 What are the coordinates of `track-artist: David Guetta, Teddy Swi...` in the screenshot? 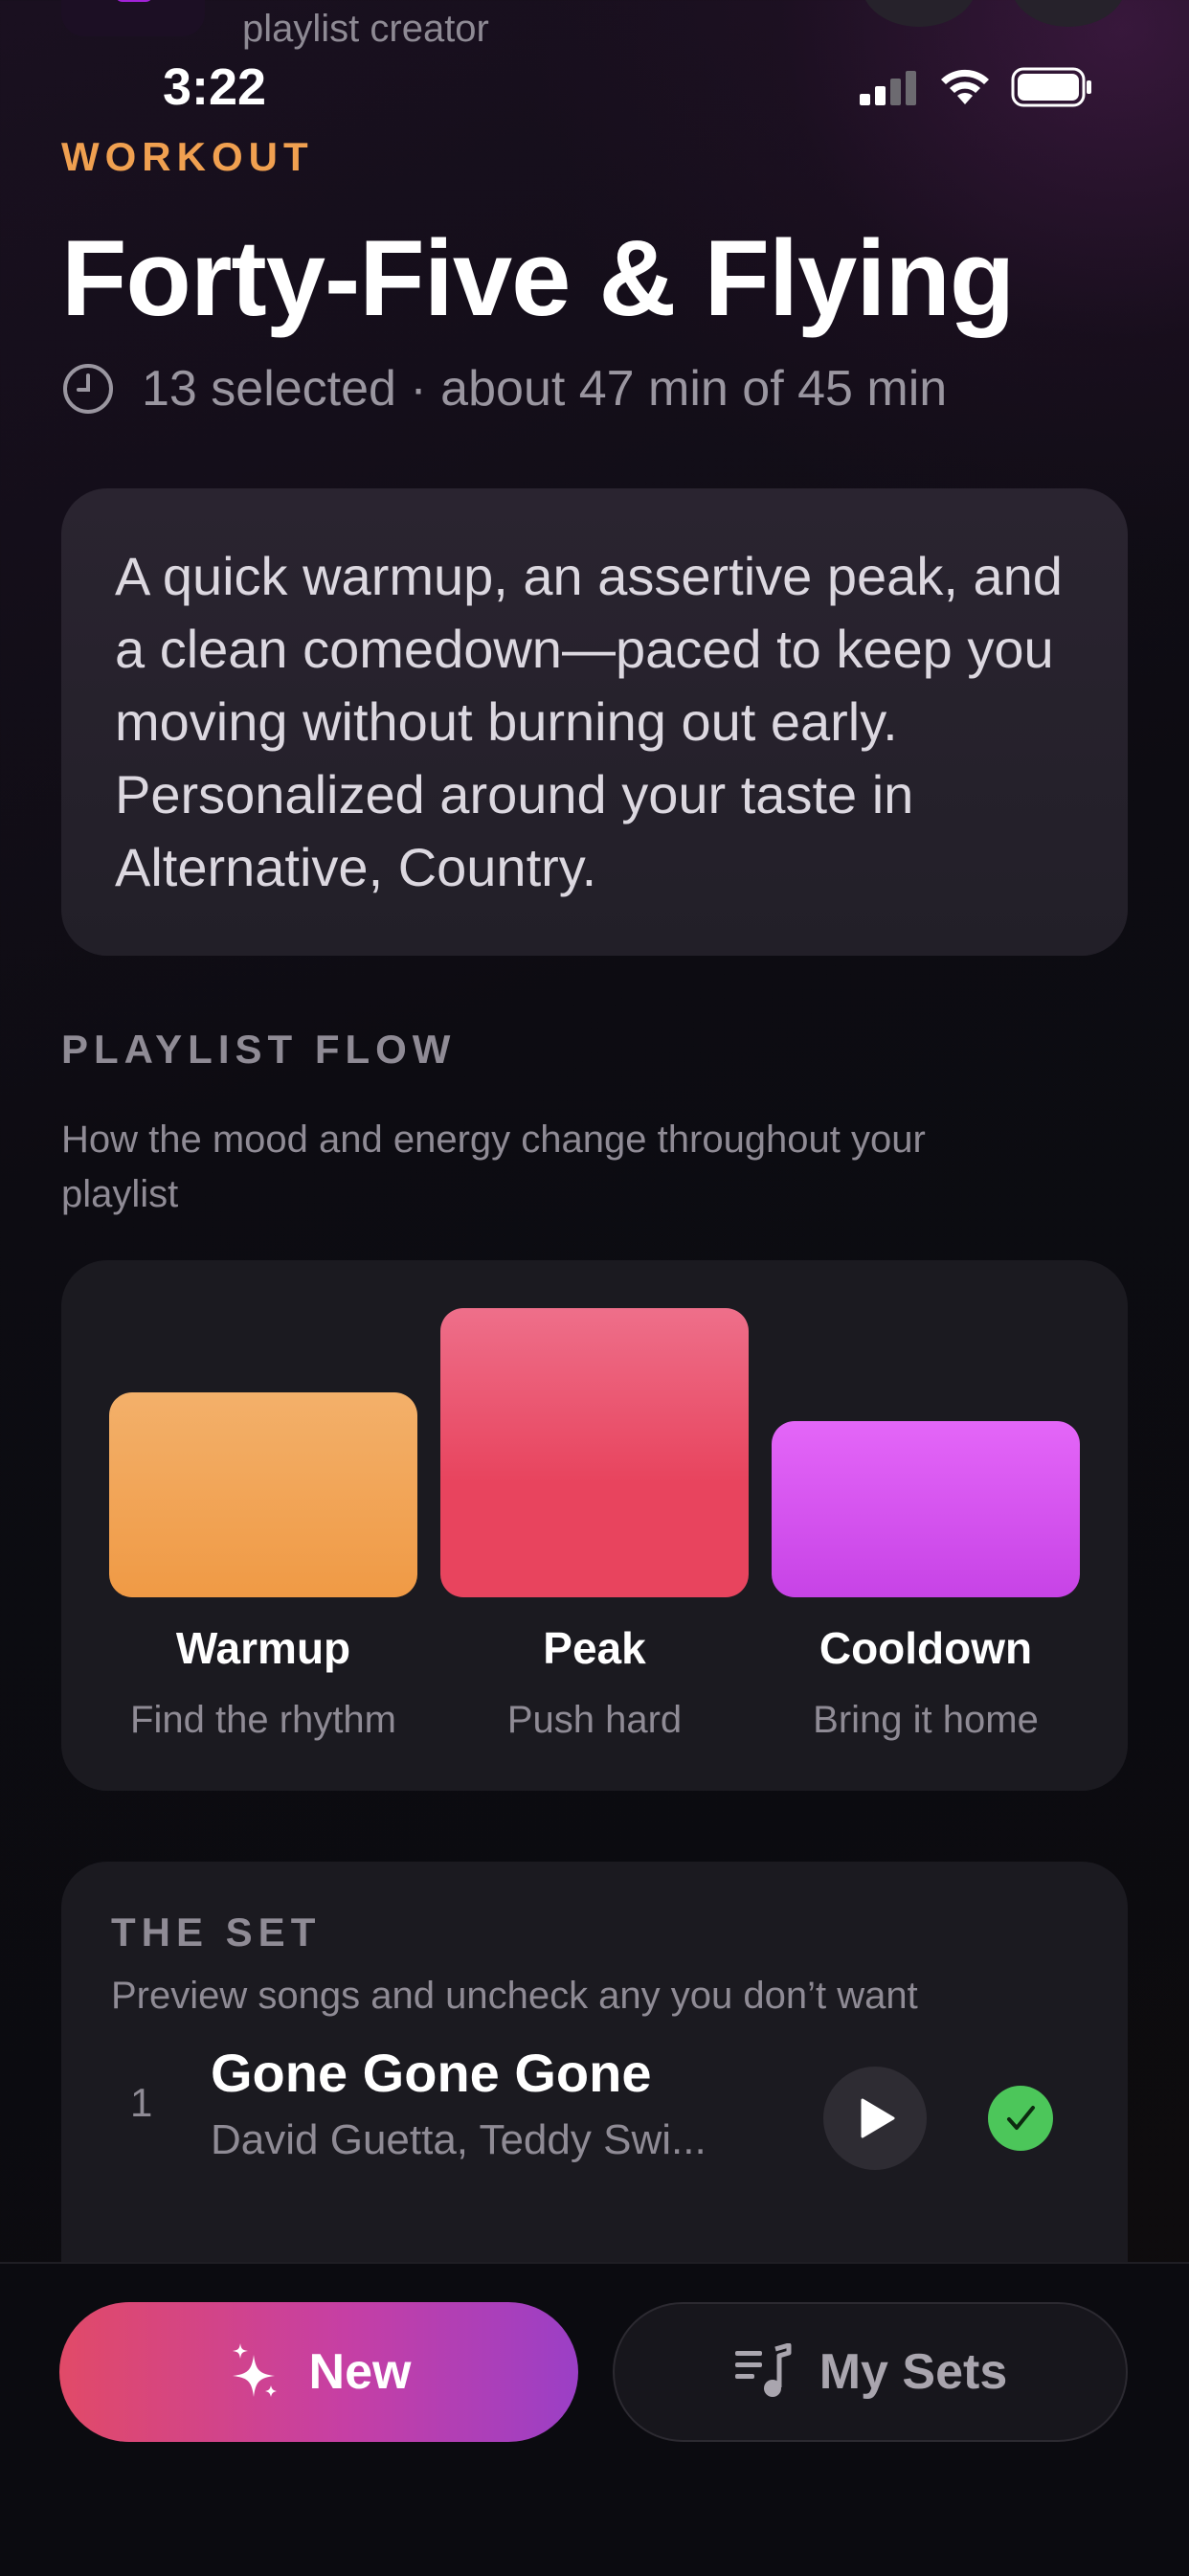 It's located at (459, 2139).